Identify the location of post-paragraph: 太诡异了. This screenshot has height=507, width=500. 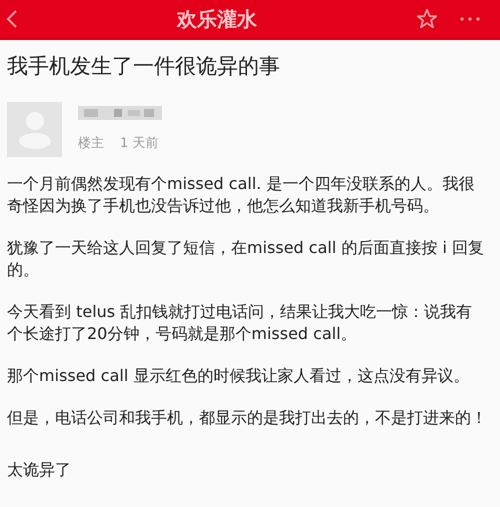
(39, 470).